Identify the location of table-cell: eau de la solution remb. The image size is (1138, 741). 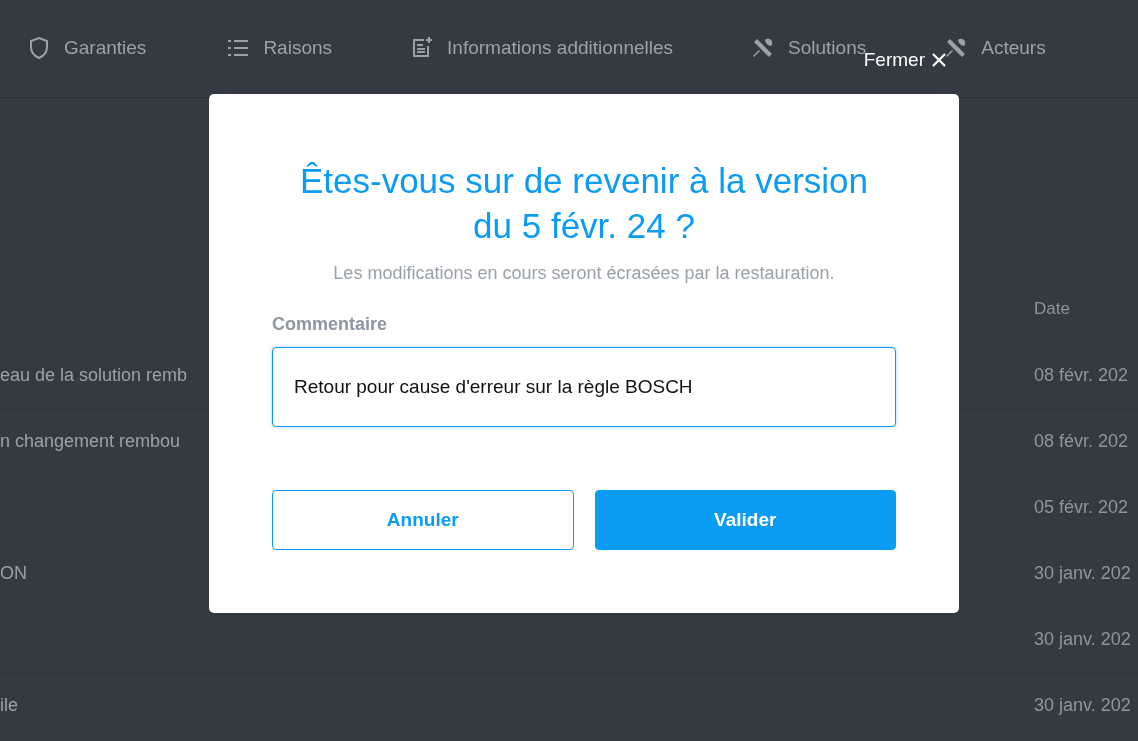
(94, 375).